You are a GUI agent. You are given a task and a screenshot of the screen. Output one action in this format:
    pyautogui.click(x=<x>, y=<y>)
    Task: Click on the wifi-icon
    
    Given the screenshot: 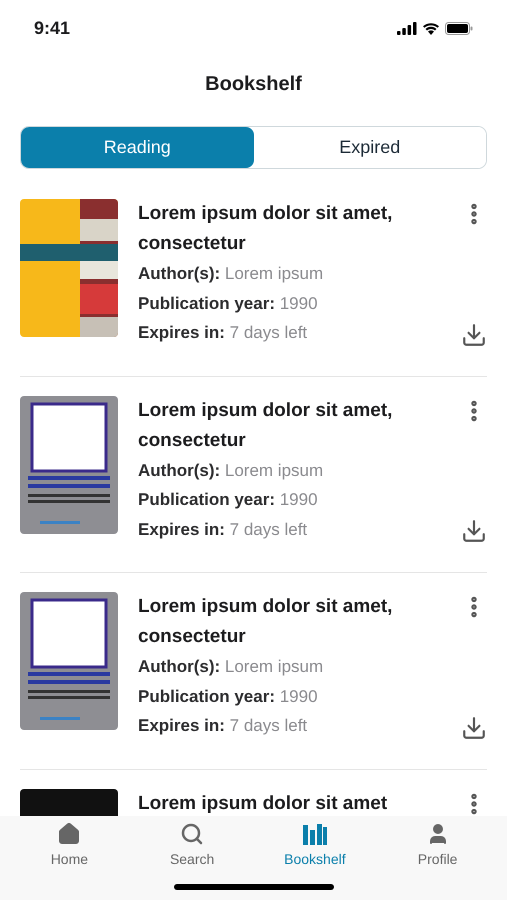 What is the action you would take?
    pyautogui.click(x=431, y=28)
    